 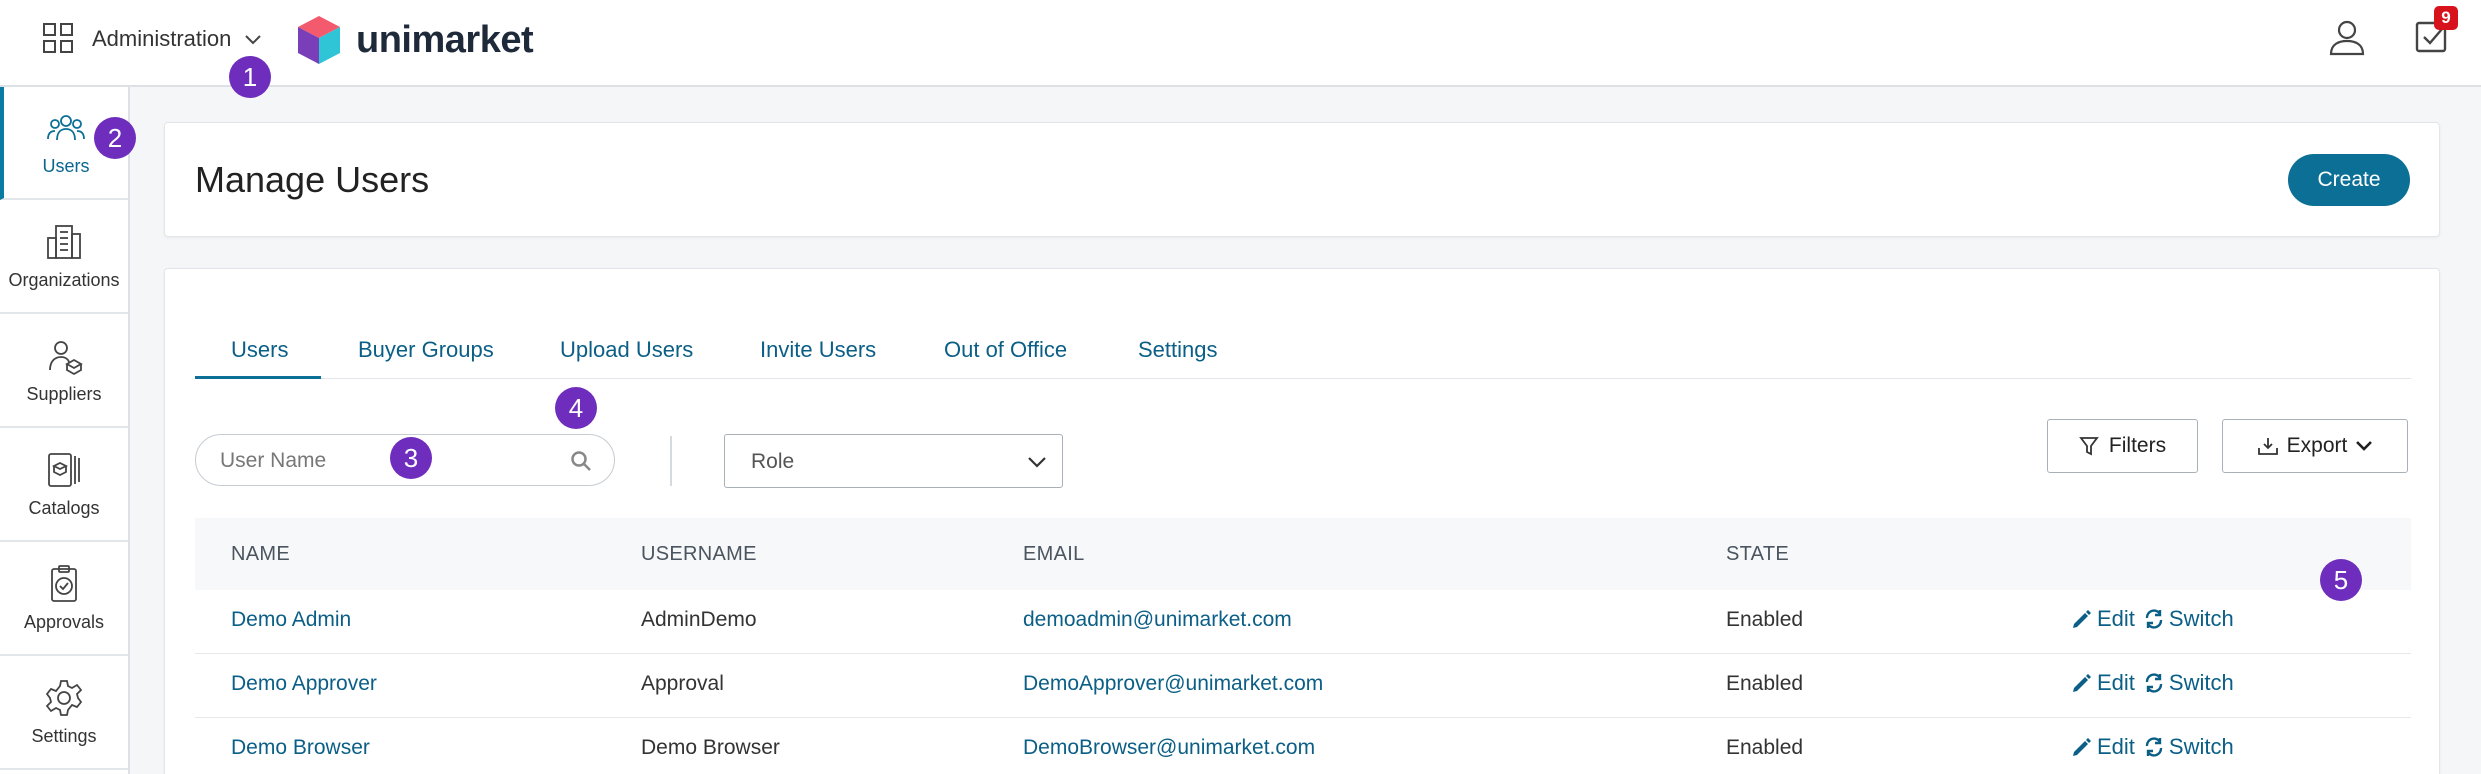 I want to click on approval-icon, so click(x=64, y=583).